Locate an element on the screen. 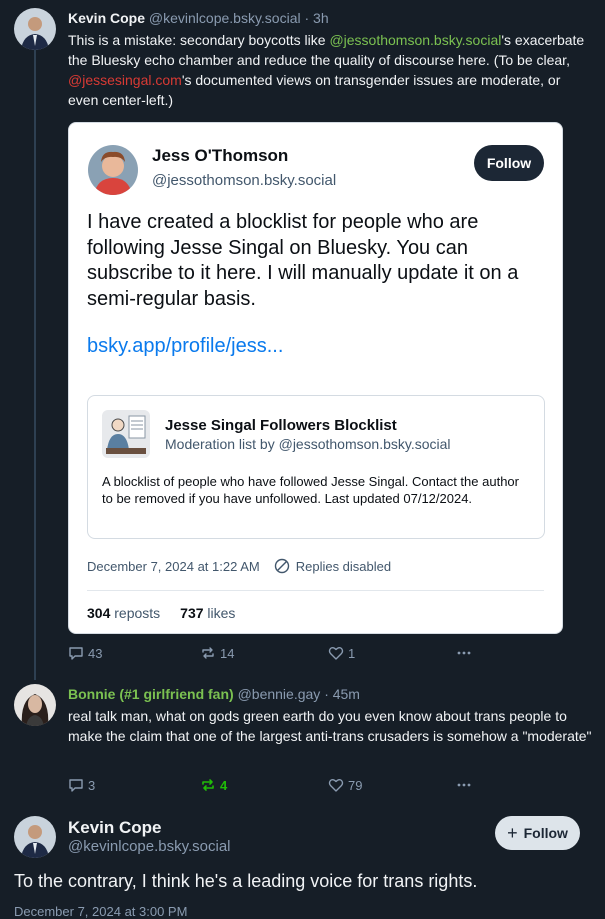 This screenshot has width=605, height=919. embedded-post-stats: 304 reposts 737 likes is located at coordinates (161, 613).